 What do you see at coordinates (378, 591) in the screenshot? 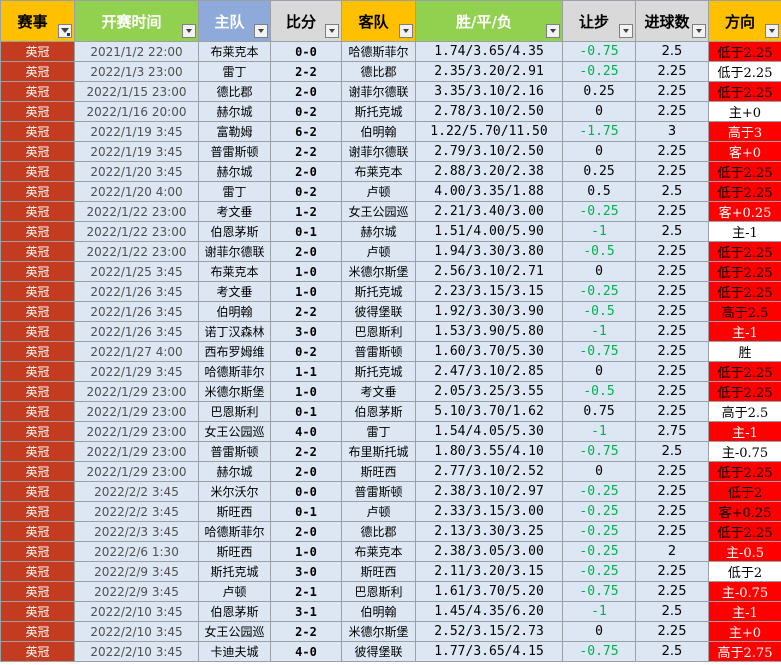
I see `away-team-cell: 巴恩斯利` at bounding box center [378, 591].